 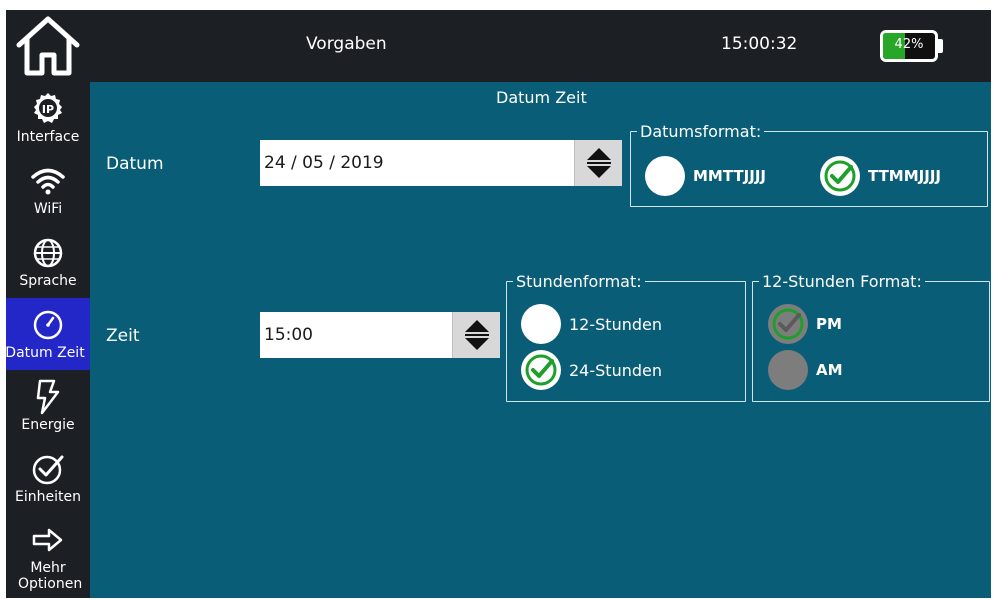 I want to click on home-icon, so click(x=48, y=46).